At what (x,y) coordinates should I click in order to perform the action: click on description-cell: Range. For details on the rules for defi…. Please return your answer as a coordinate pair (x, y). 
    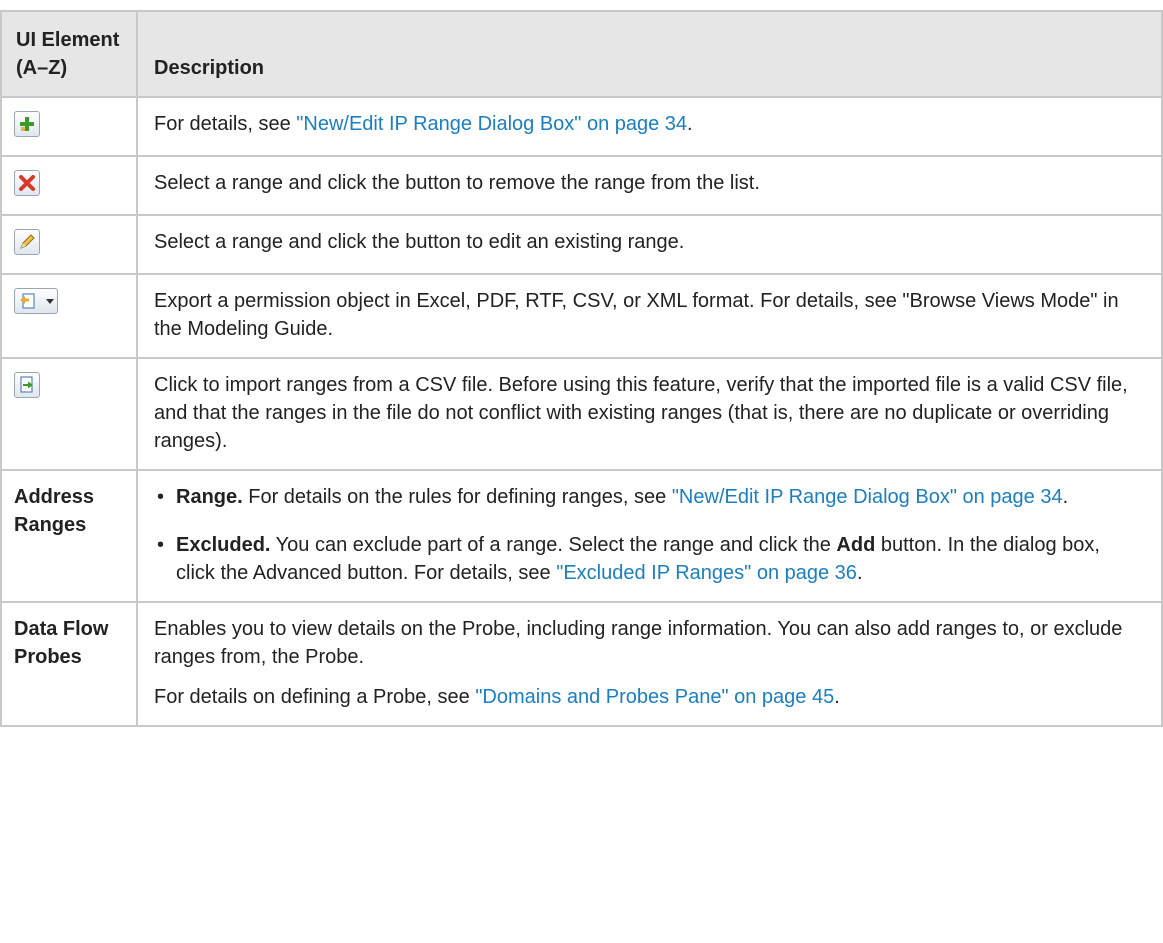
    Looking at the image, I should click on (649, 536).